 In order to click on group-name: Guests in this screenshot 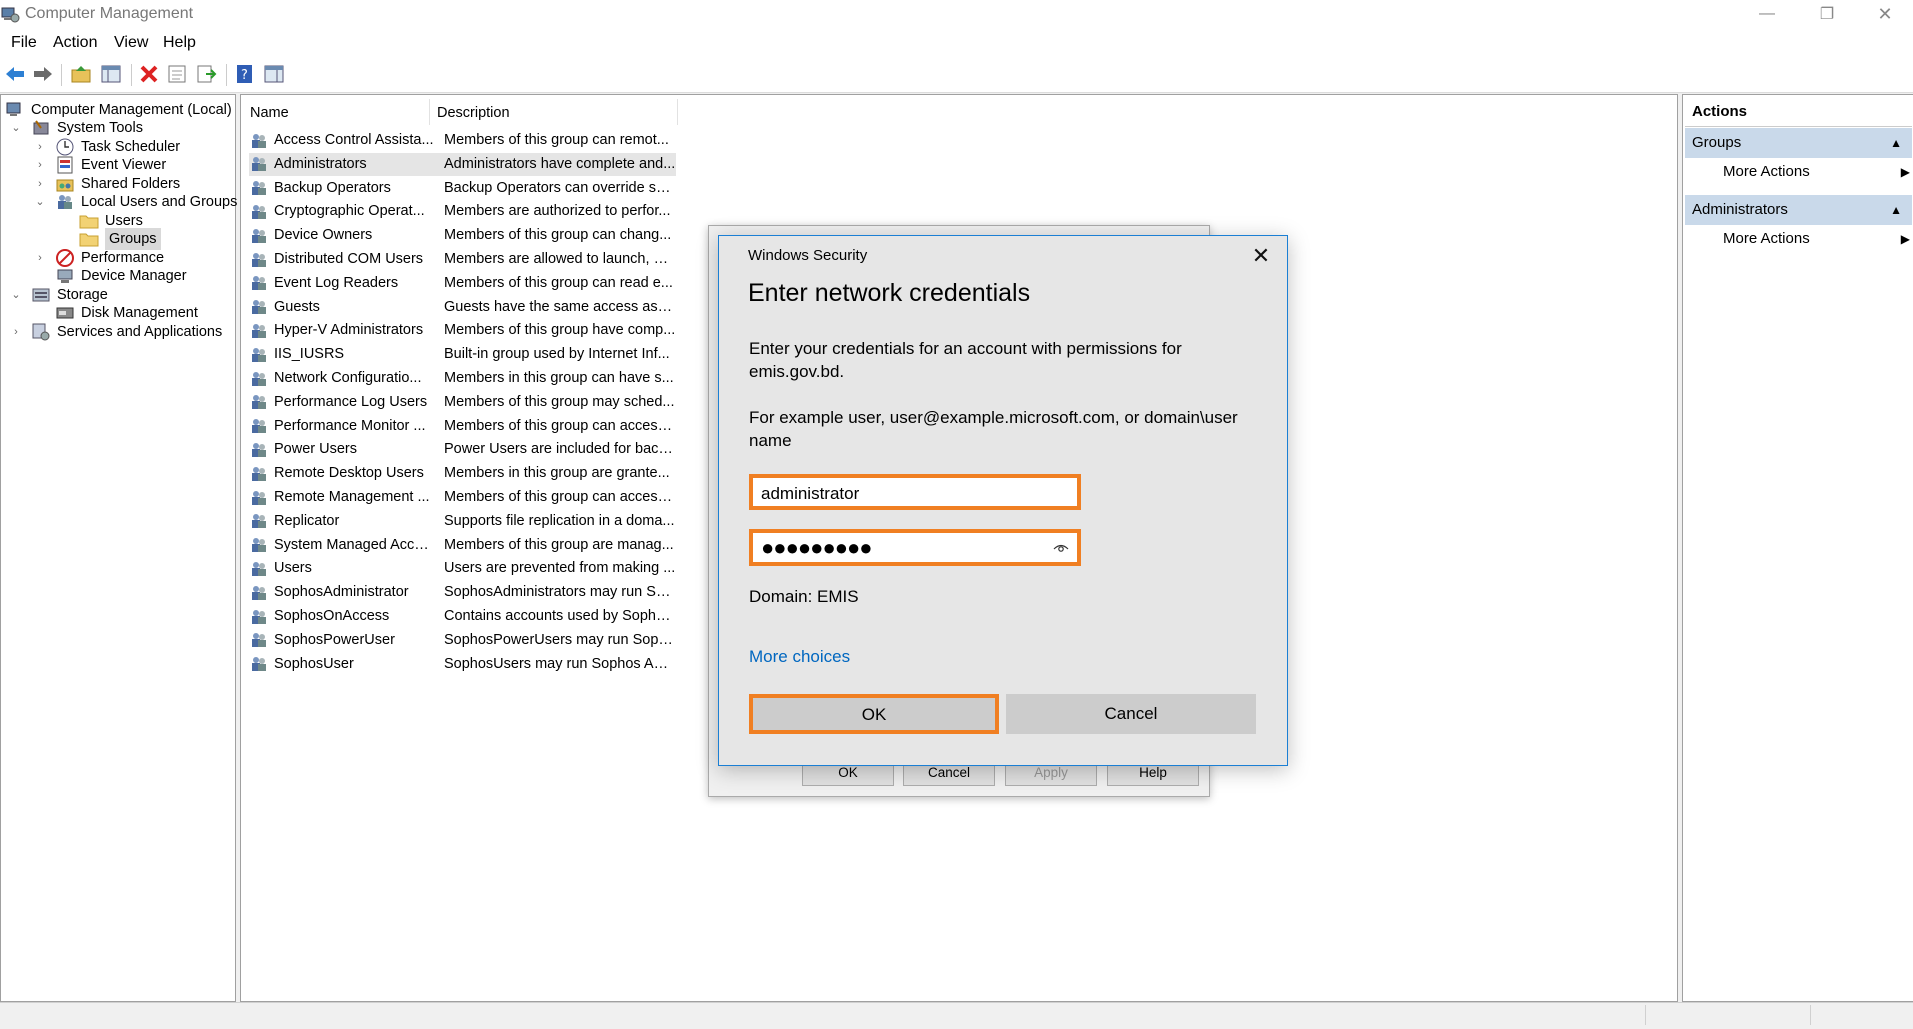, I will do `click(297, 306)`.